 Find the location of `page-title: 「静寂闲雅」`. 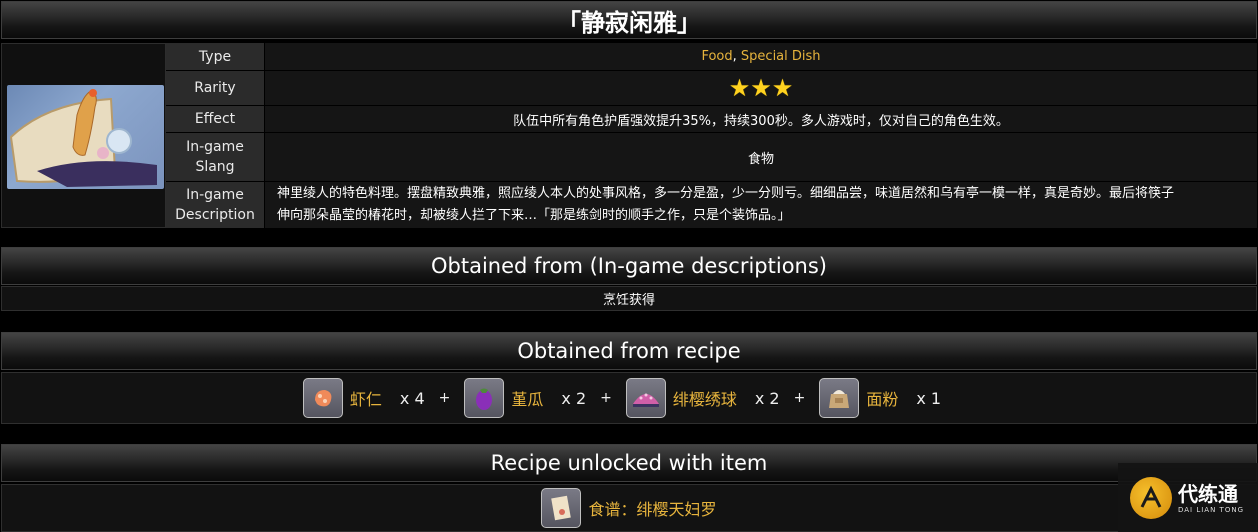

page-title: 「静寂闲雅」 is located at coordinates (629, 22).